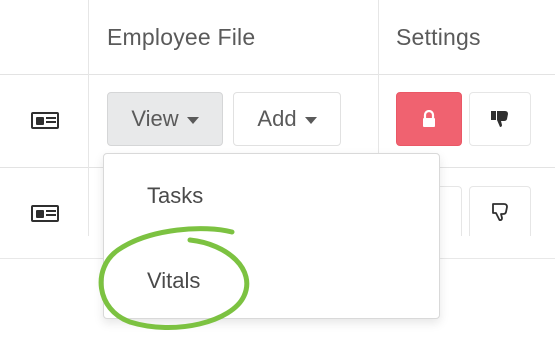 This screenshot has width=555, height=343. Describe the element at coordinates (155, 118) in the screenshot. I see `view-button-label: View` at that location.